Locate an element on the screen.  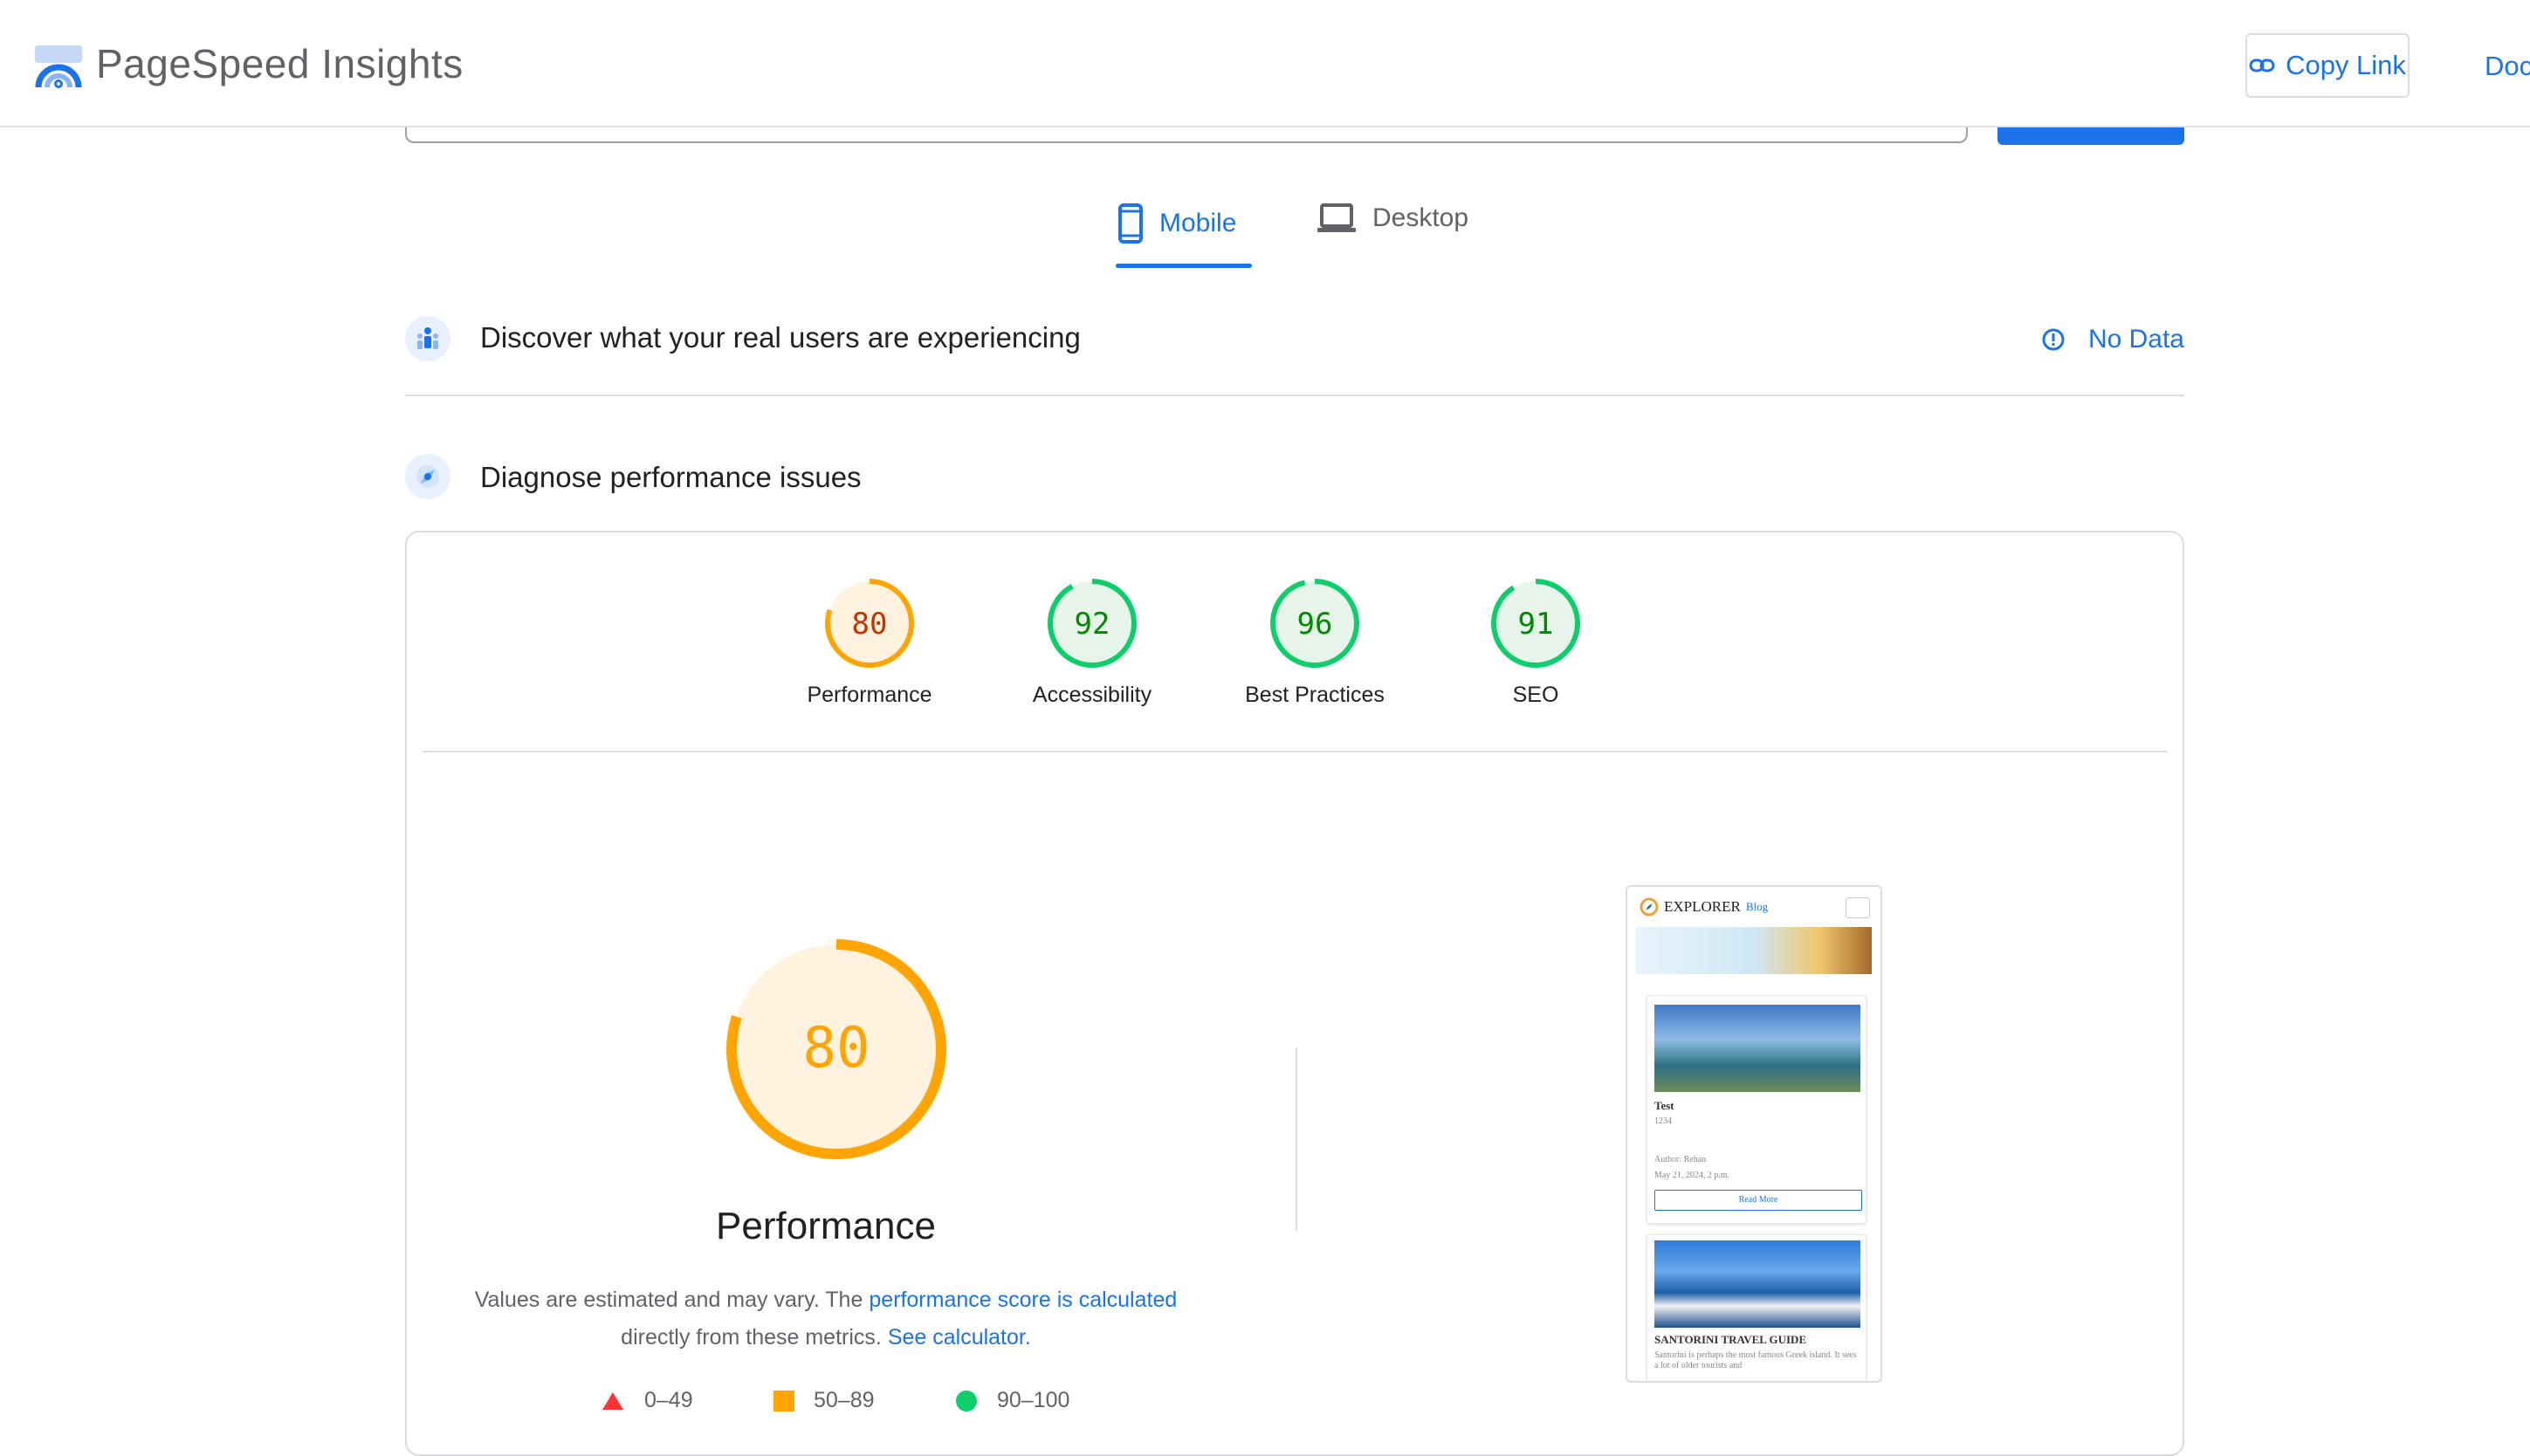
ss-post1-title: Test is located at coordinates (1664, 1105).